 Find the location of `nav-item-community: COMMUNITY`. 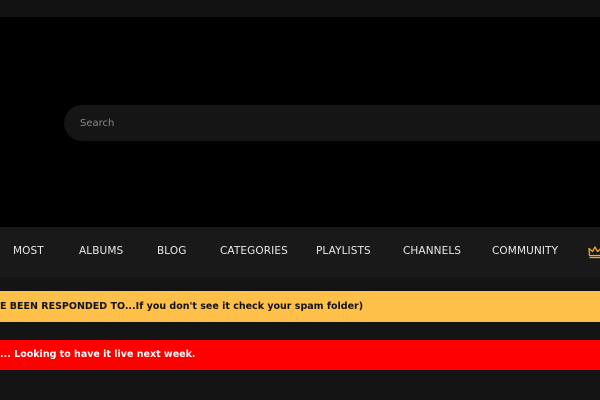

nav-item-community: COMMUNITY is located at coordinates (525, 252).